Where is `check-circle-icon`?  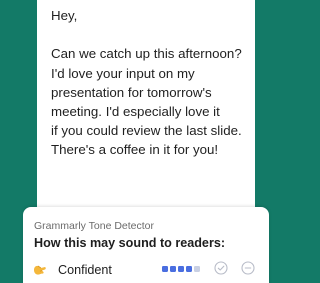
check-circle-icon is located at coordinates (221, 268).